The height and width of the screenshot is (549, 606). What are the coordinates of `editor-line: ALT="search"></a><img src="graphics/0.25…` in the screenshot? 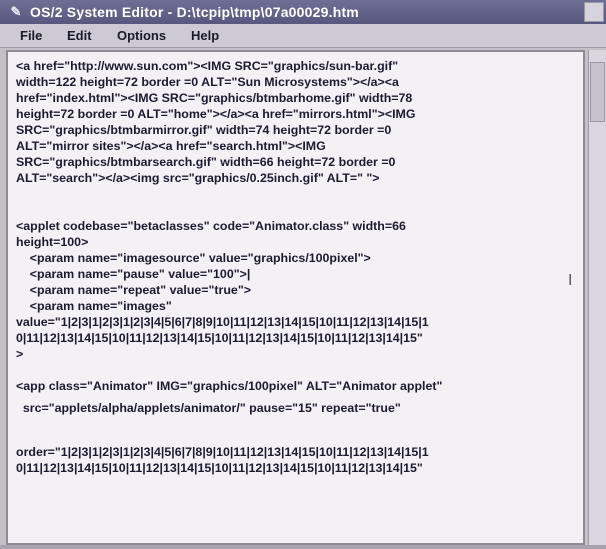 It's located at (198, 178).